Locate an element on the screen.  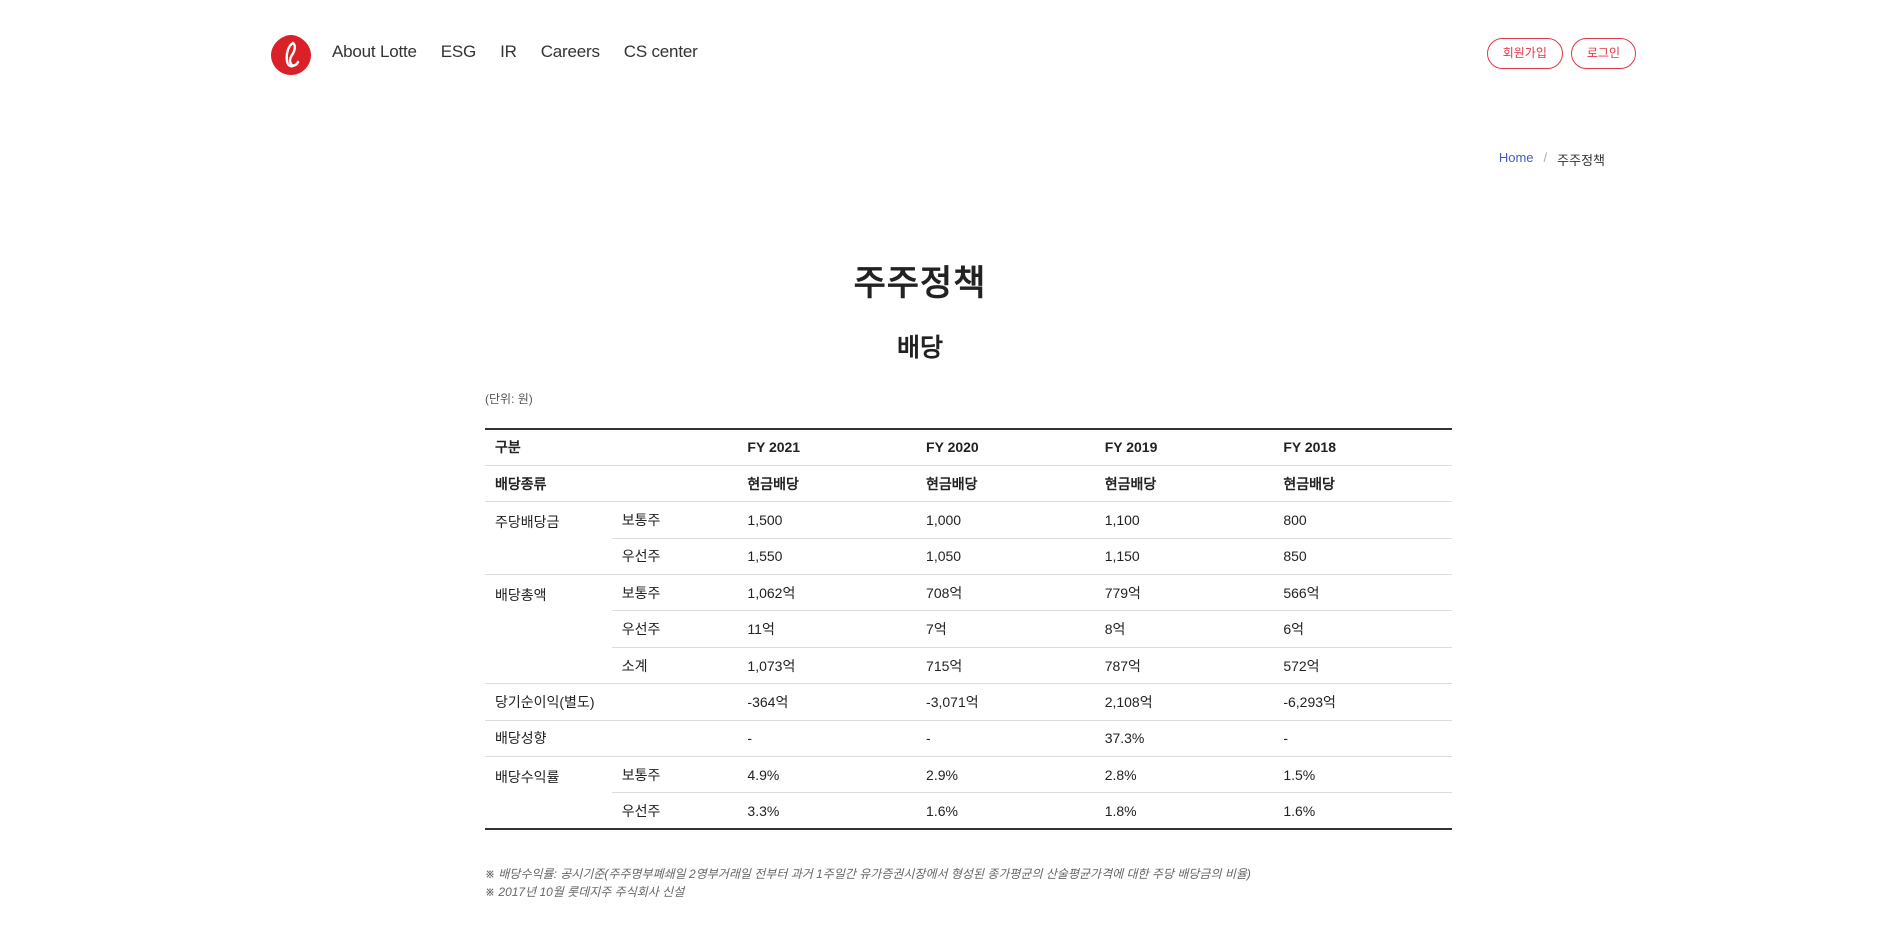
section-title: 배당 is located at coordinates (919, 348).